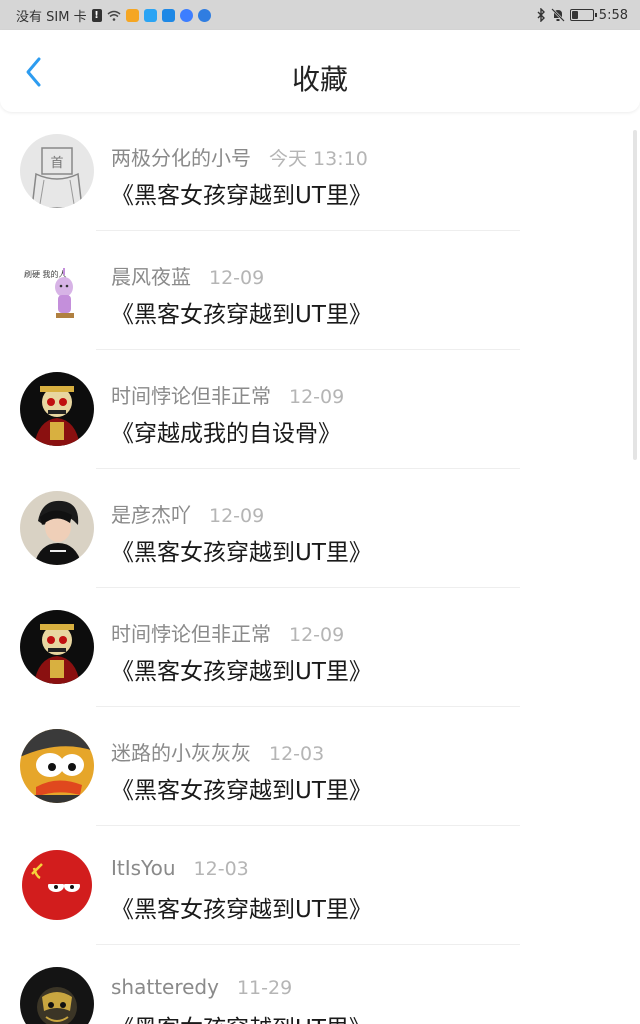 This screenshot has height=1024, width=640. Describe the element at coordinates (132, 15) in the screenshot. I see `game-app-icon` at that location.